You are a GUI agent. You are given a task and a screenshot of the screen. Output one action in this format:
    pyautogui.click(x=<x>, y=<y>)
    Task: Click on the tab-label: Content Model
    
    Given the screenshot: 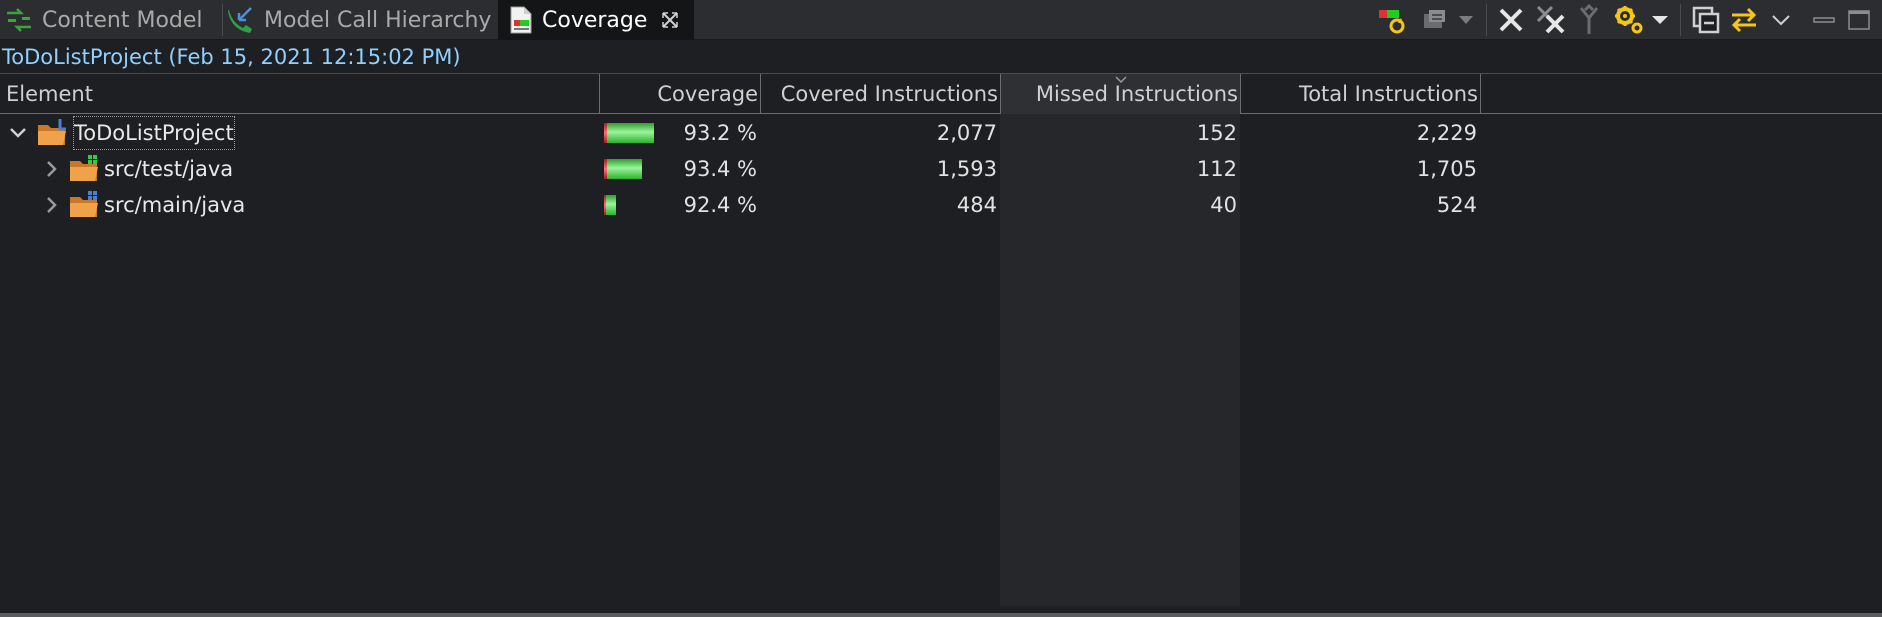 What is the action you would take?
    pyautogui.click(x=122, y=20)
    